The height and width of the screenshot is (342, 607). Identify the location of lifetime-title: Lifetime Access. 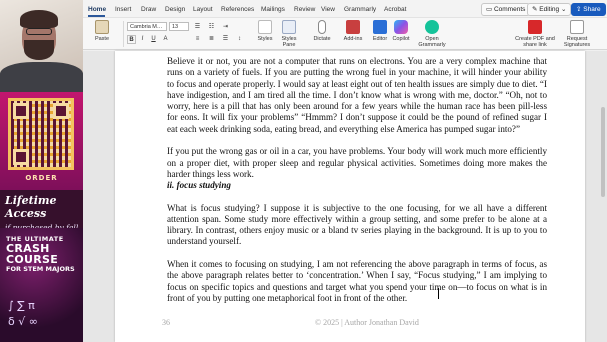
(31, 207).